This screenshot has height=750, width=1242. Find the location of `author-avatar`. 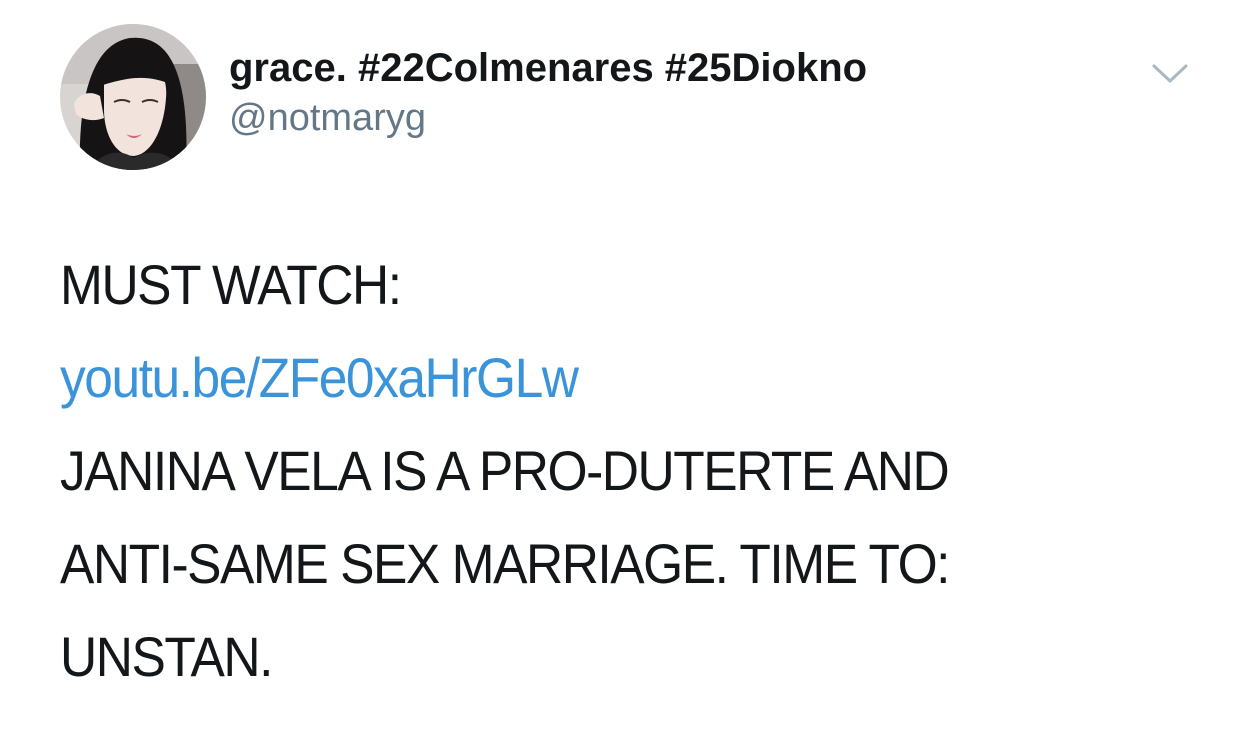

author-avatar is located at coordinates (133, 97).